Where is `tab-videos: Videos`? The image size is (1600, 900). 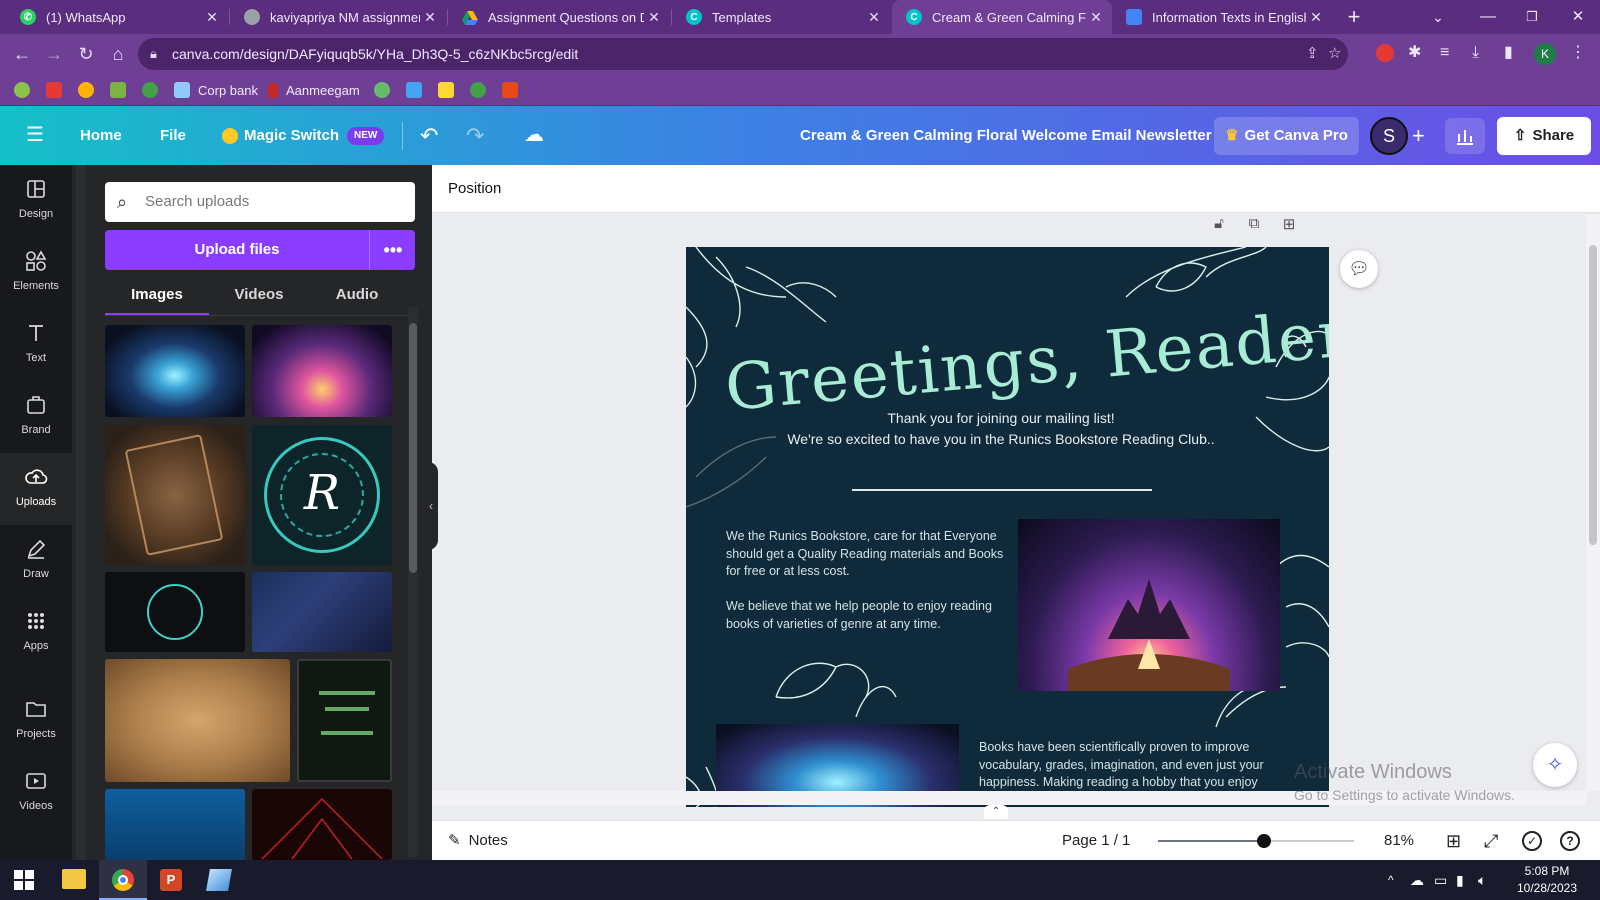 tab-videos: Videos is located at coordinates (259, 295).